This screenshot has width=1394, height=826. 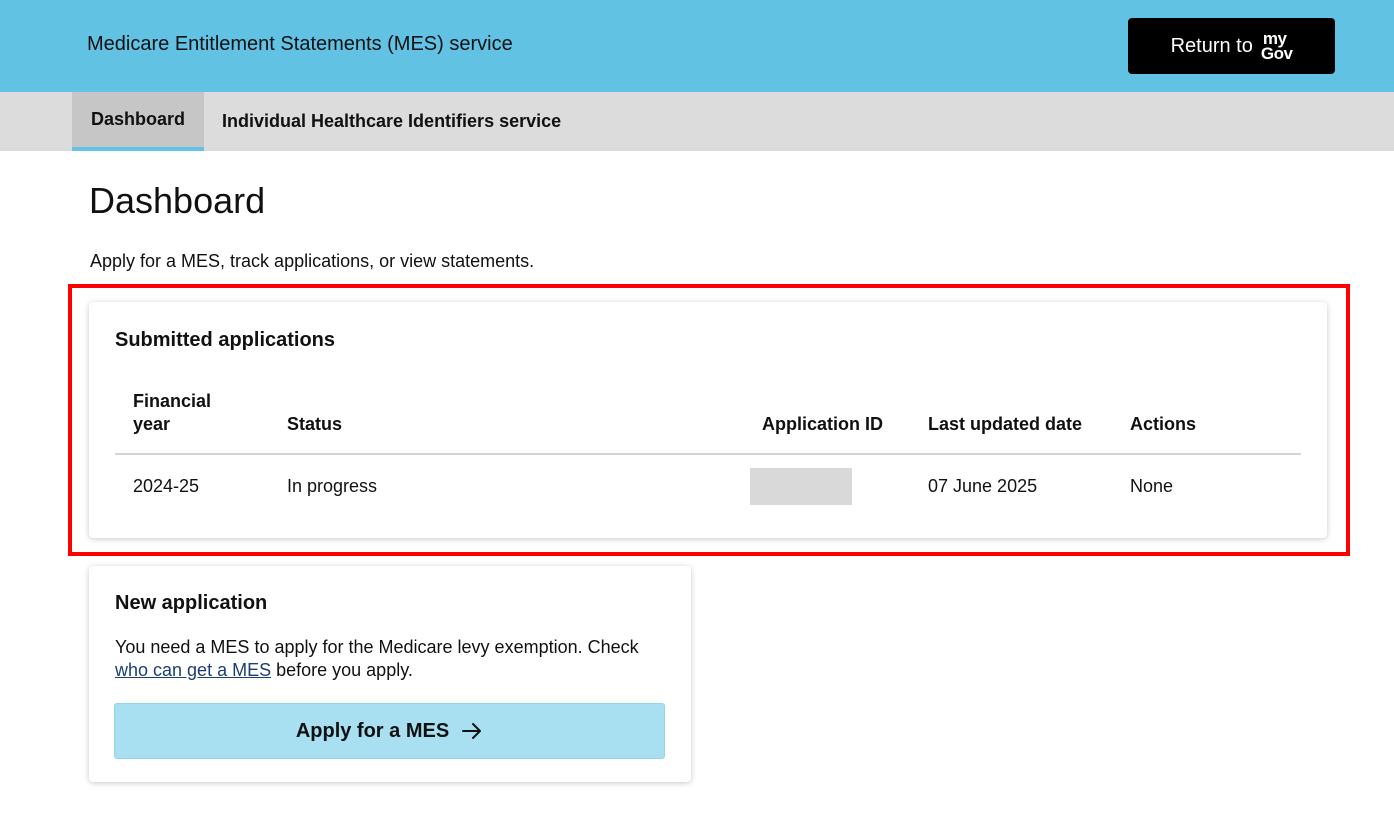 I want to click on new-application-text-after: before you apply., so click(x=344, y=670).